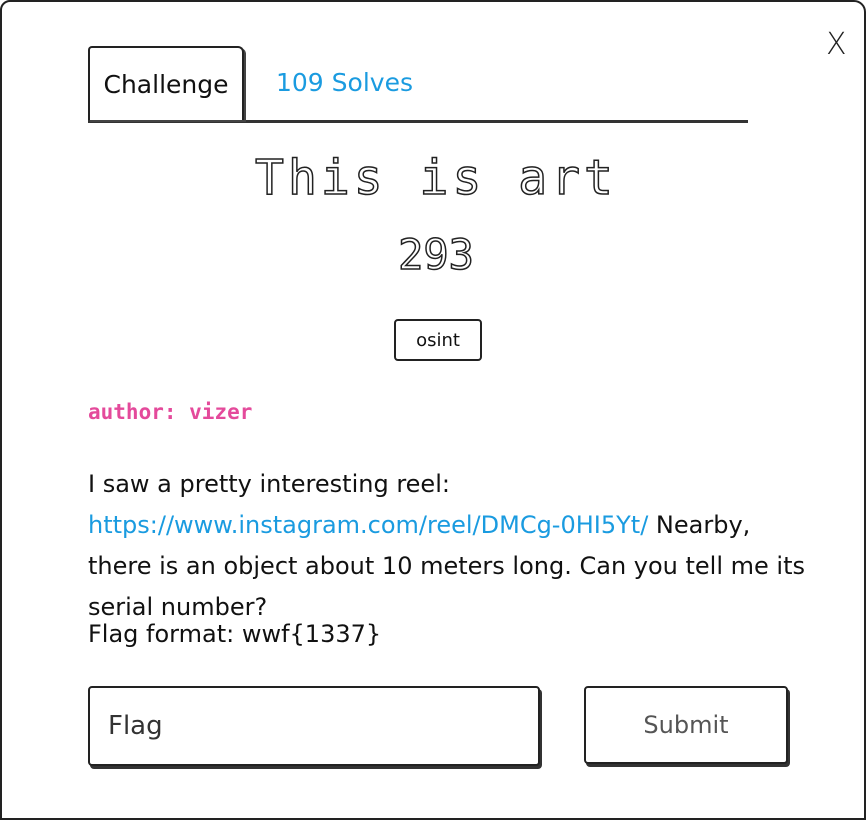  I want to click on author-line: author: vizer, so click(170, 412).